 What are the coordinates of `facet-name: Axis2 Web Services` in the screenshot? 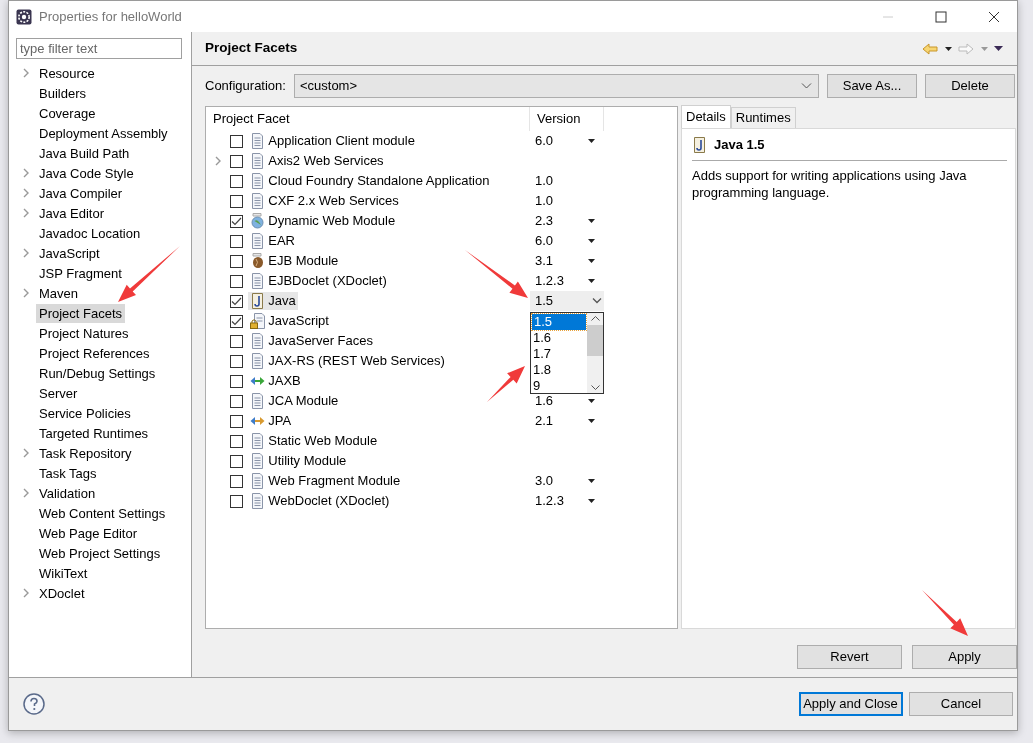 It's located at (326, 161).